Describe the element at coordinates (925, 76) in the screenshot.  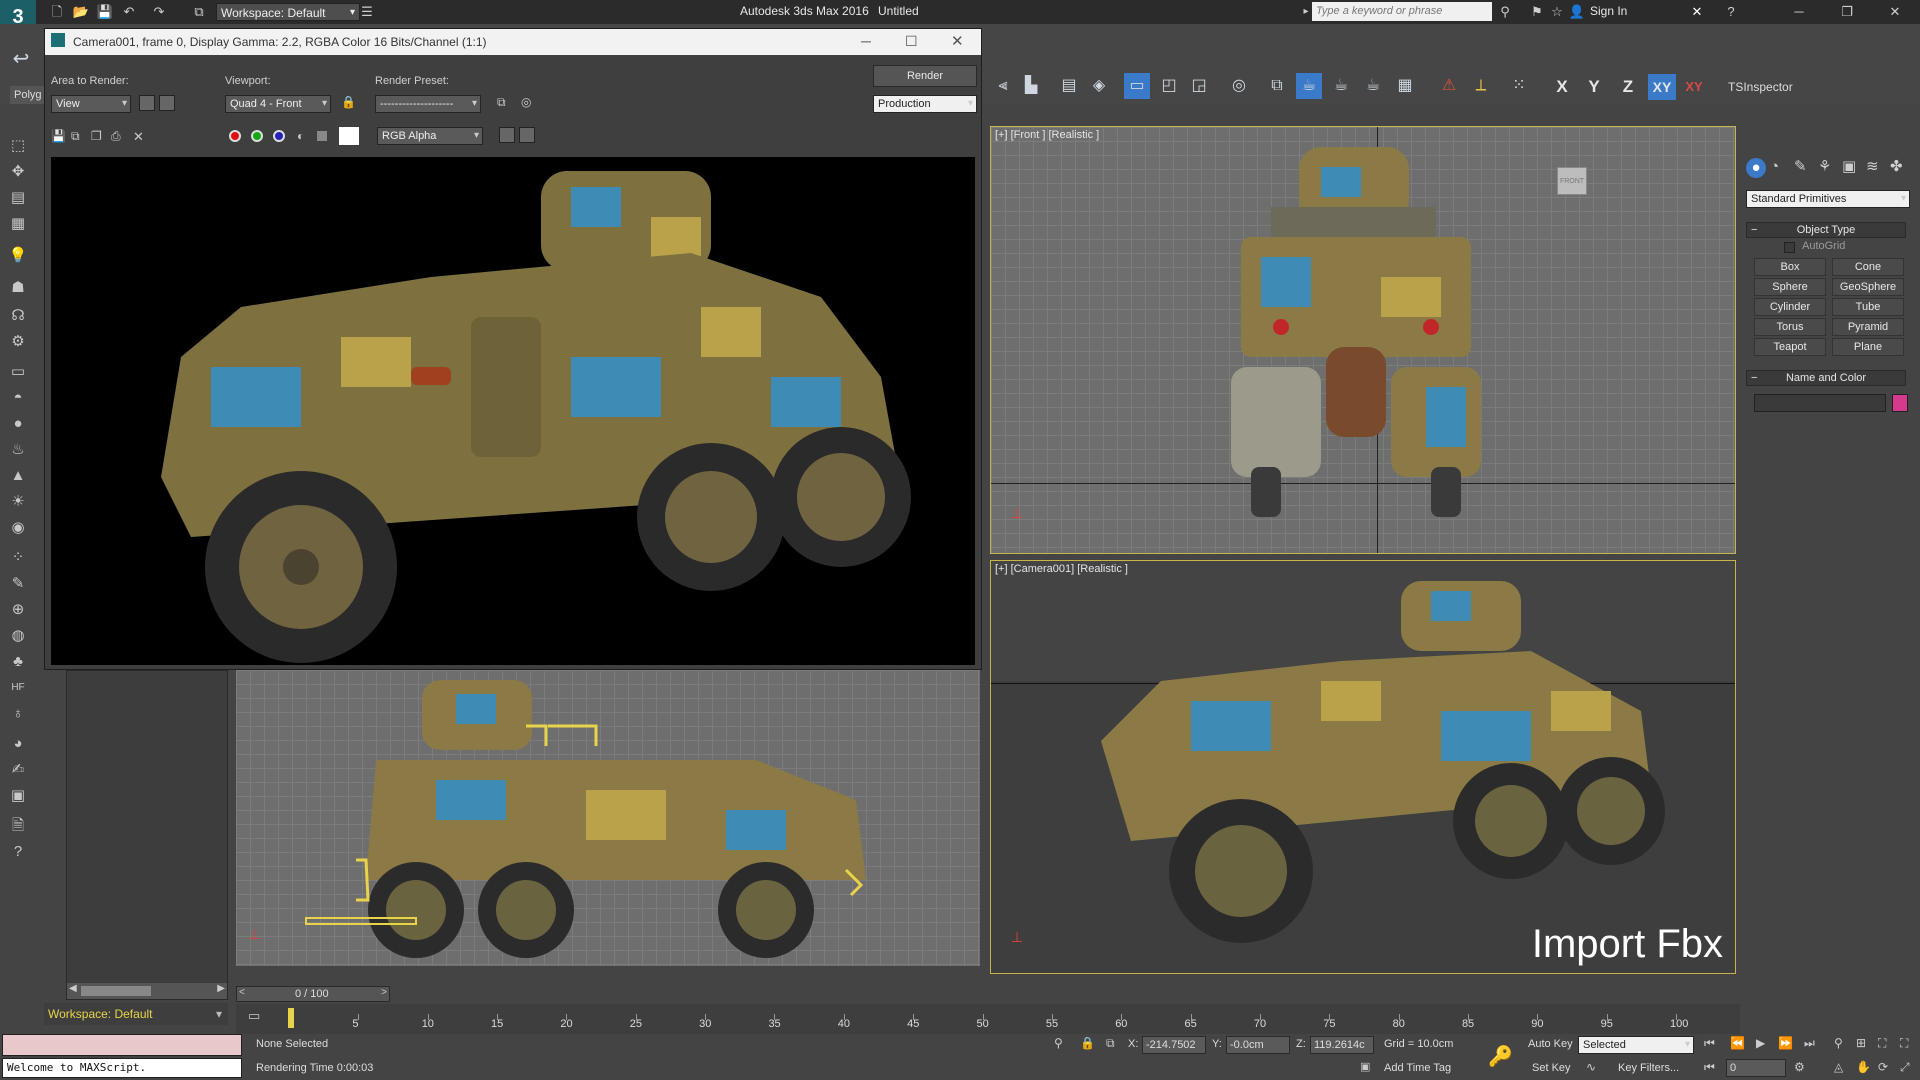
I see `render-button: Render` at that location.